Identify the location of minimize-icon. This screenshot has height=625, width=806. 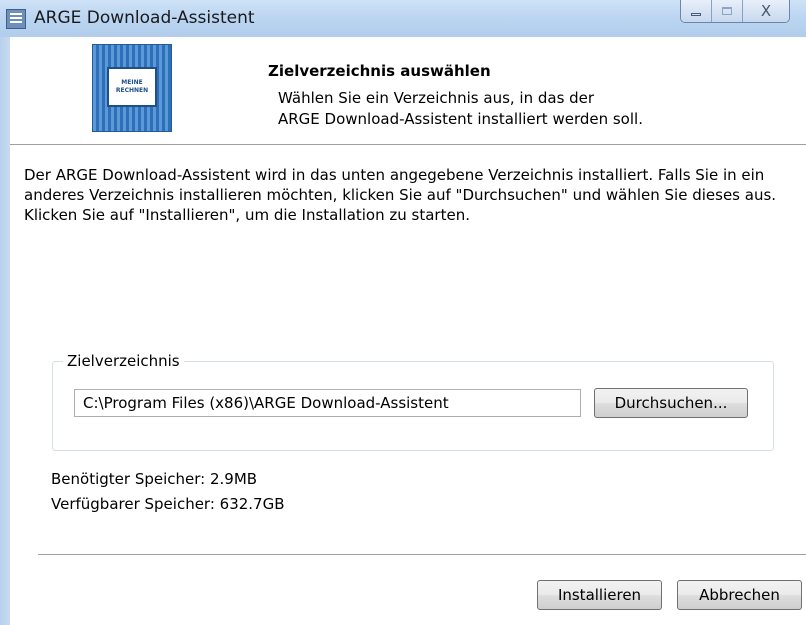
(696, 14).